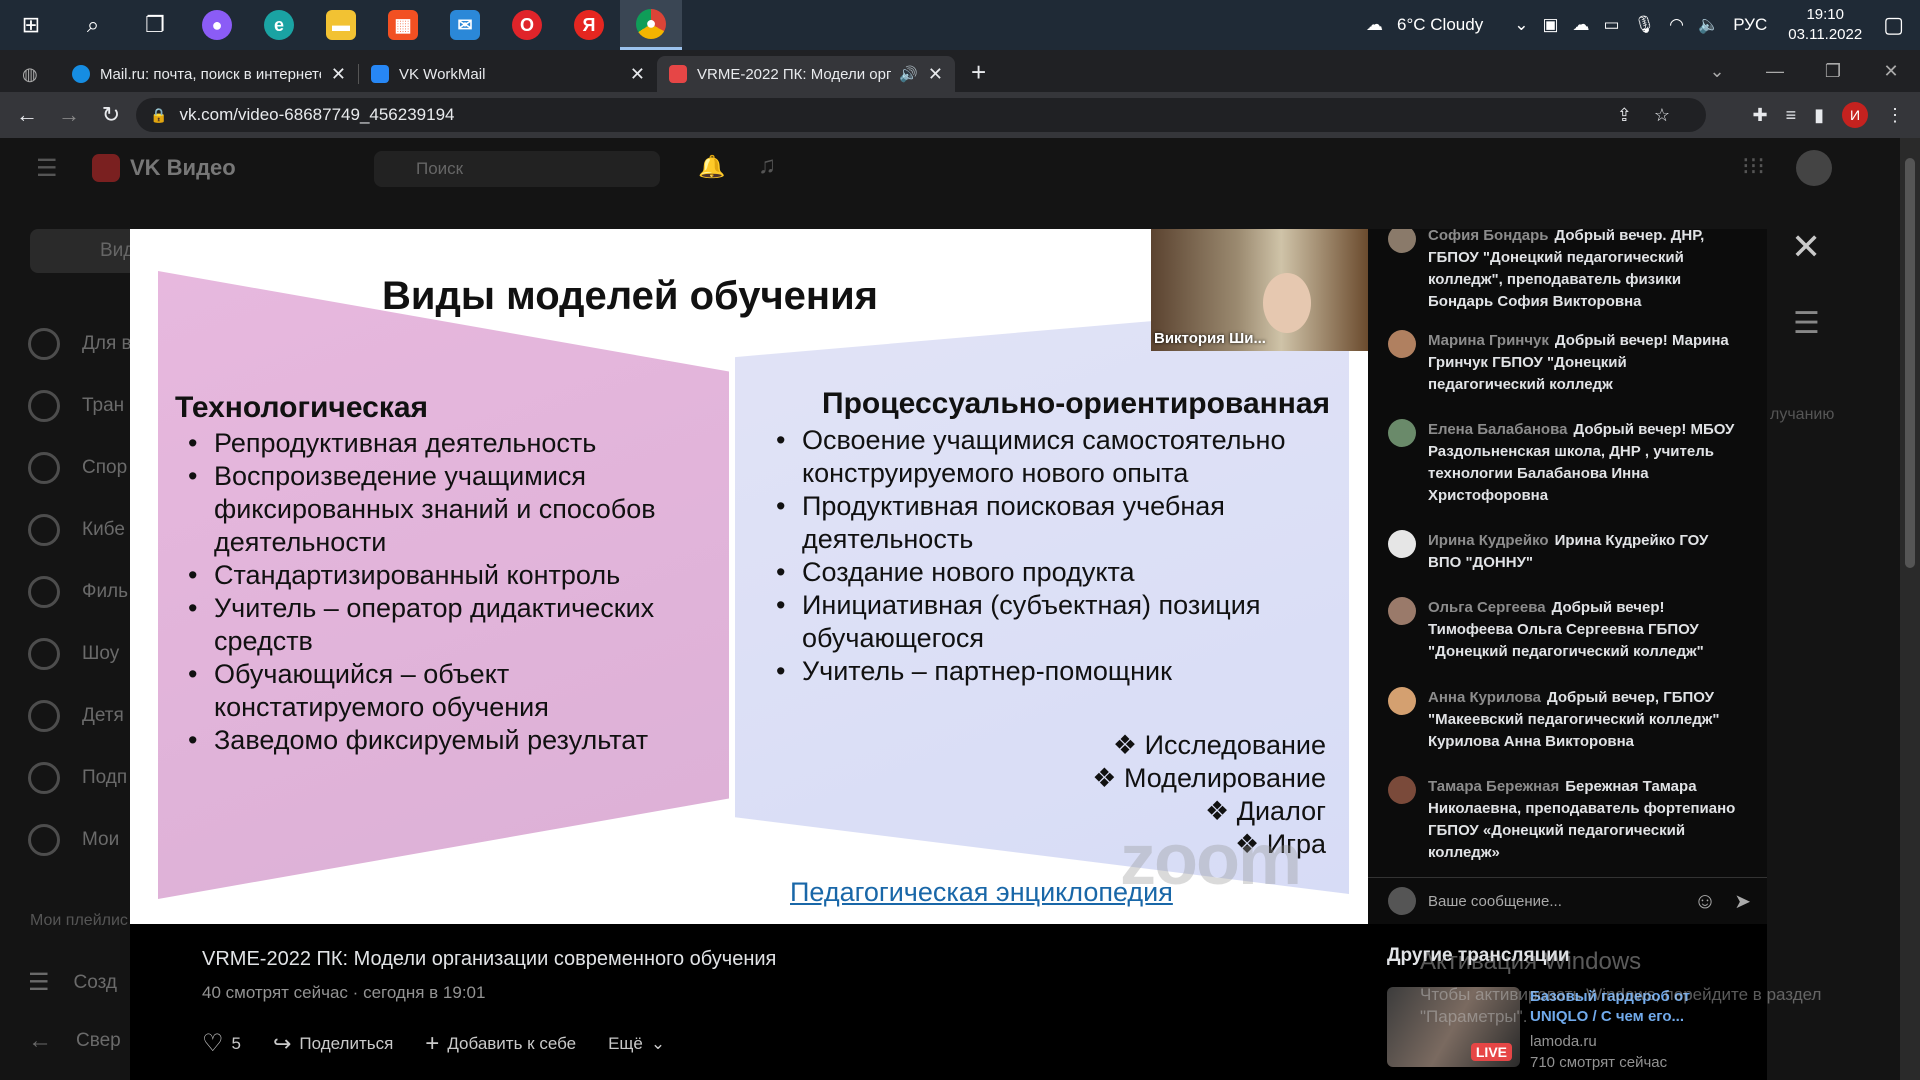 Image resolution: width=1920 pixels, height=1080 pixels. I want to click on mail-icon: ✉, so click(465, 25).